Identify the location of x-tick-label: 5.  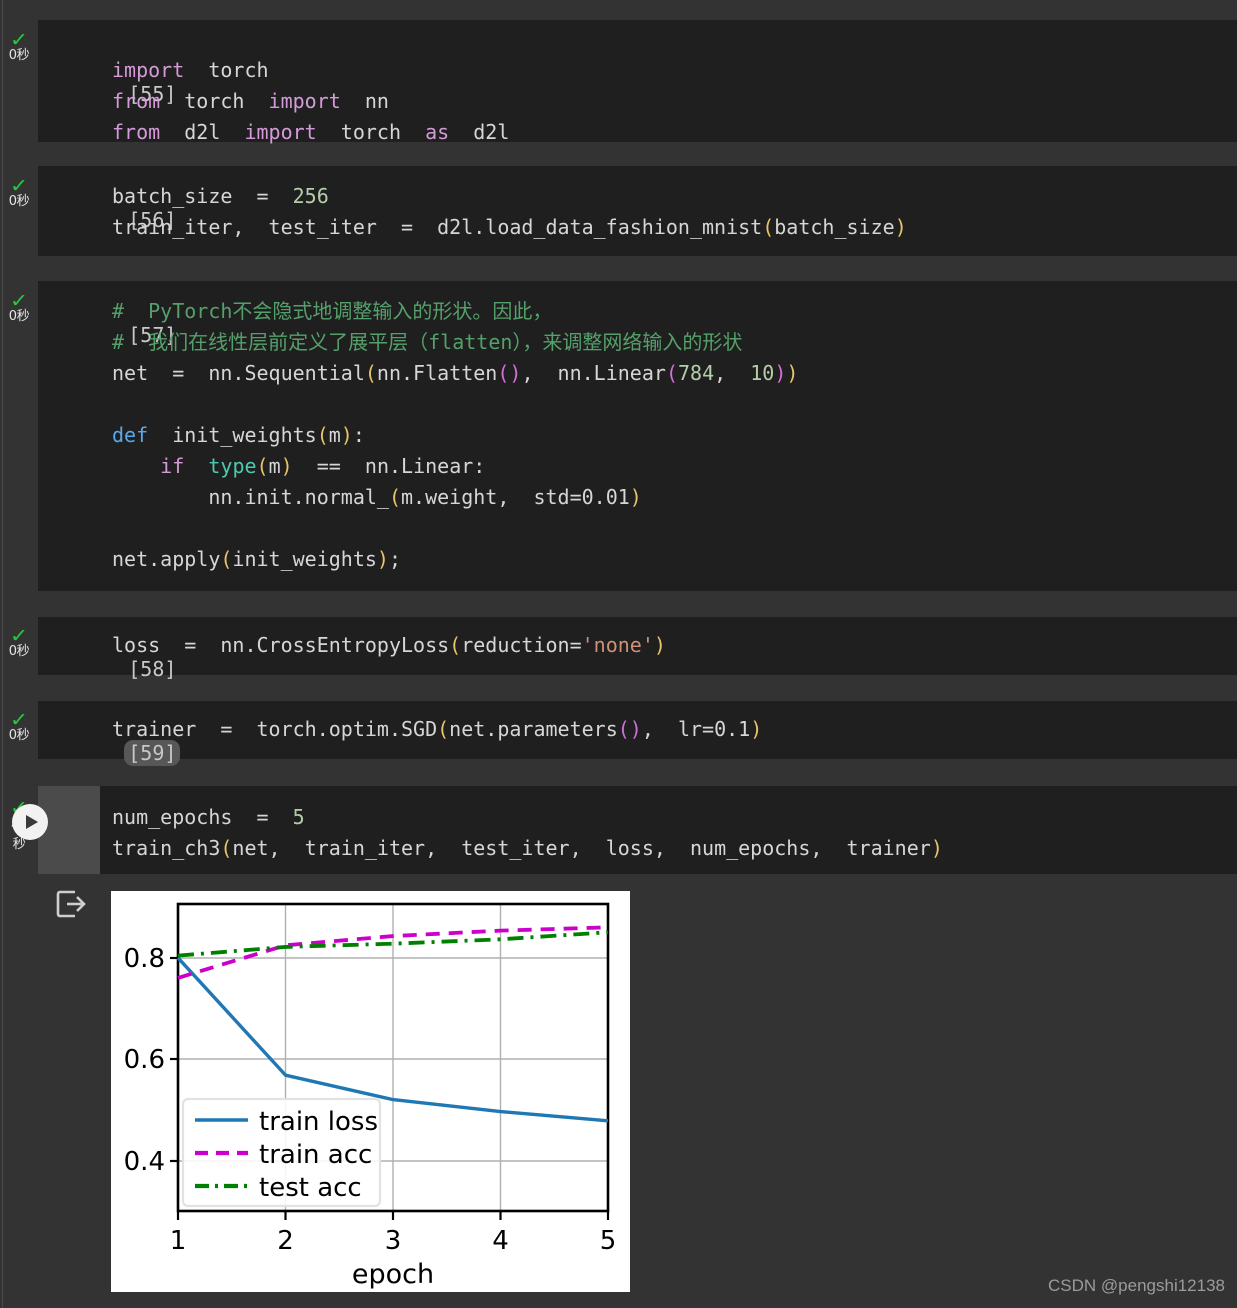
(608, 1241).